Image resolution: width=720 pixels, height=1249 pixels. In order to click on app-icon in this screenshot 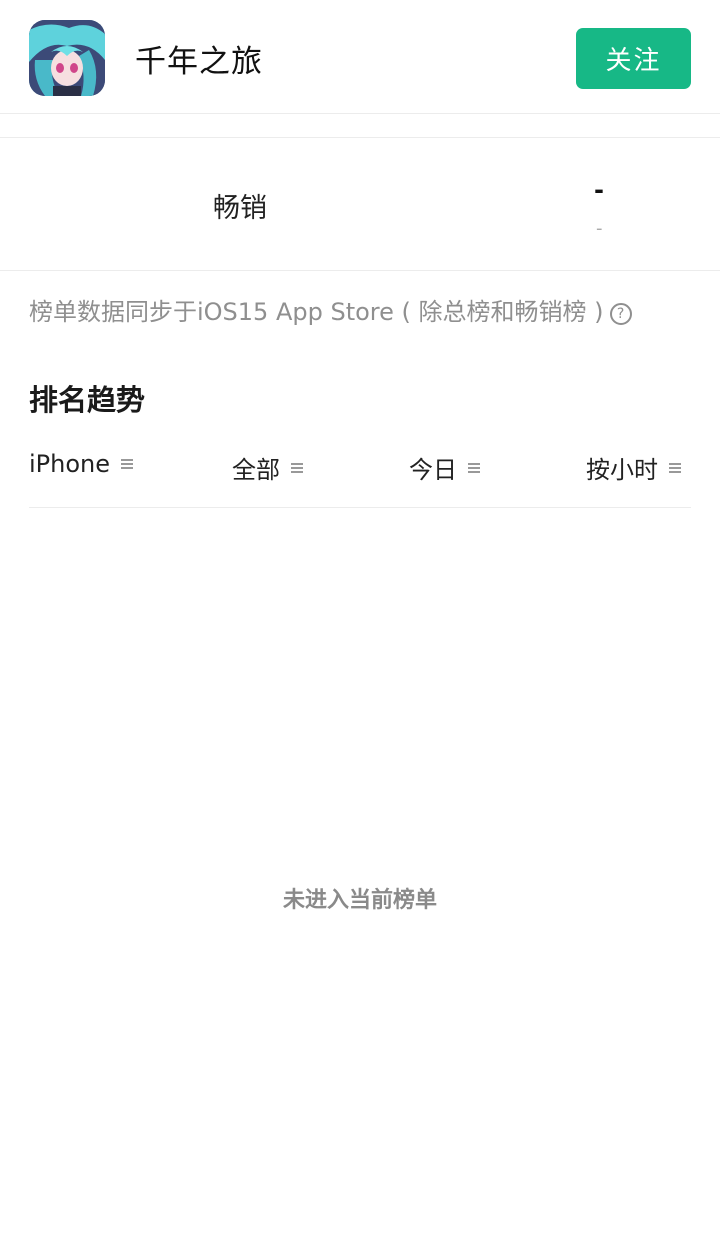, I will do `click(67, 58)`.